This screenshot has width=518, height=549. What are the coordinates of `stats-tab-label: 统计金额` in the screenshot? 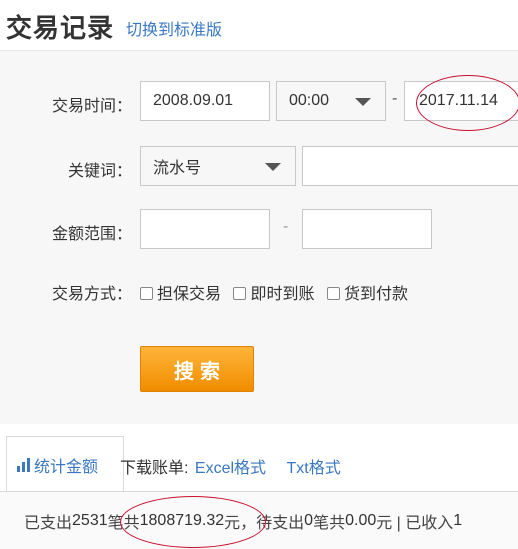 It's located at (66, 467).